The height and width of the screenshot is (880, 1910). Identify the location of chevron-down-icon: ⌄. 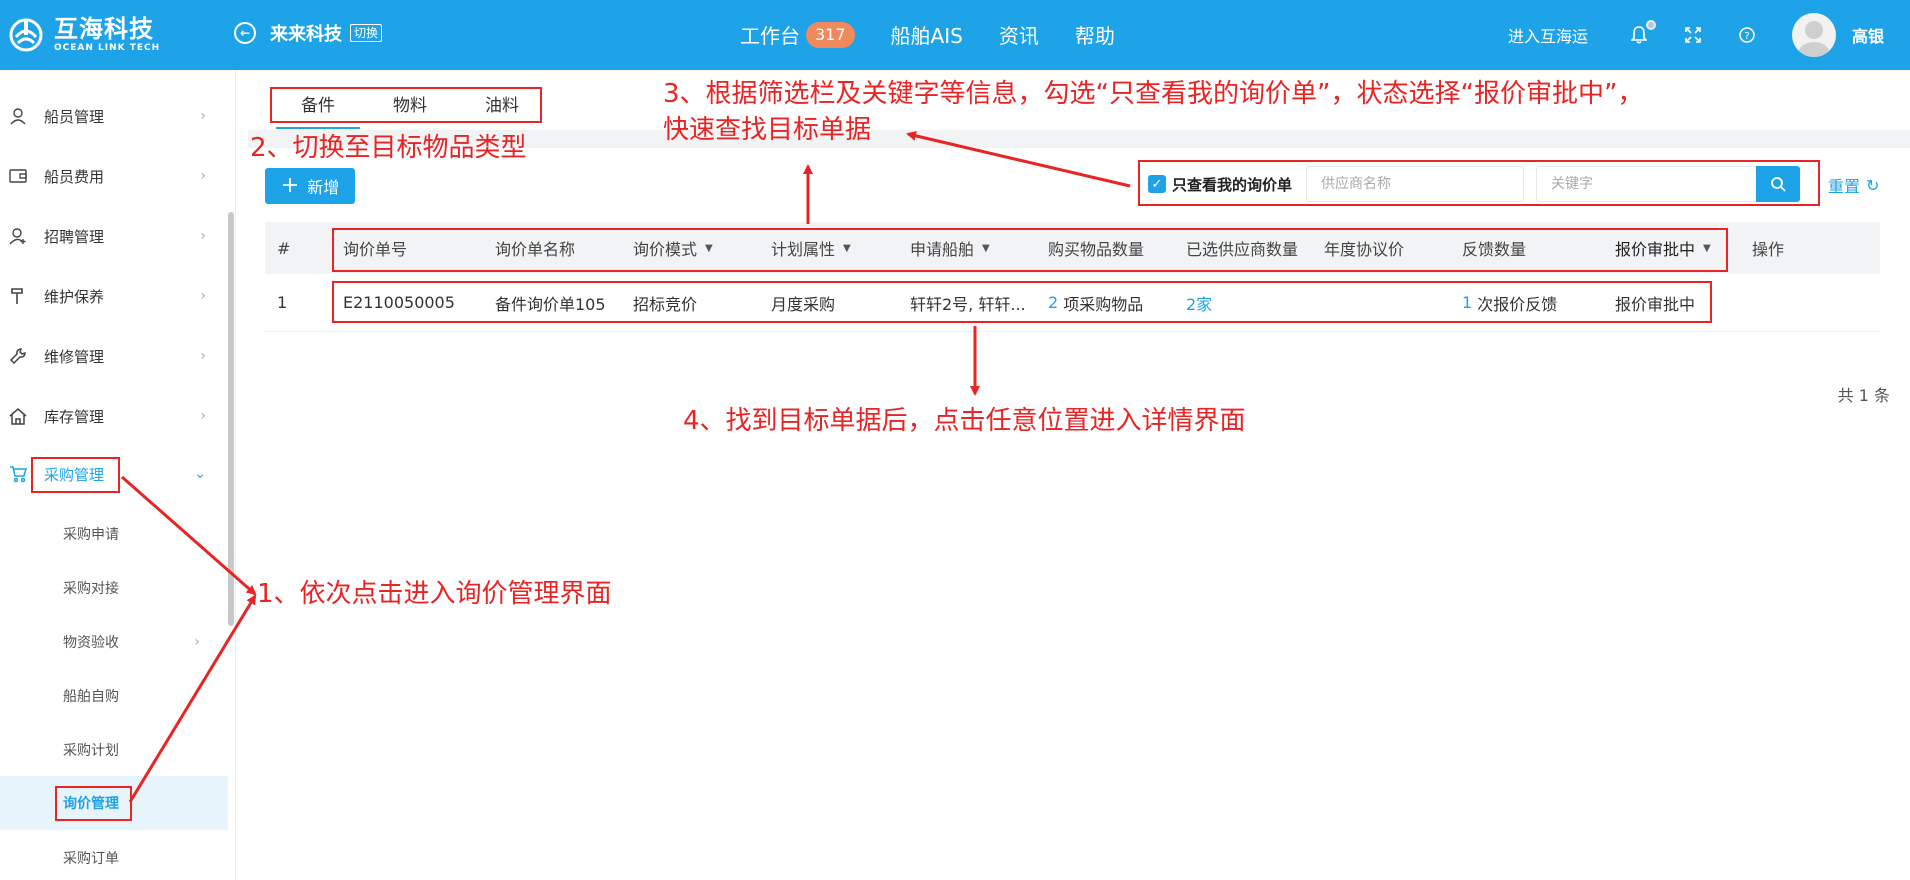
(200, 474).